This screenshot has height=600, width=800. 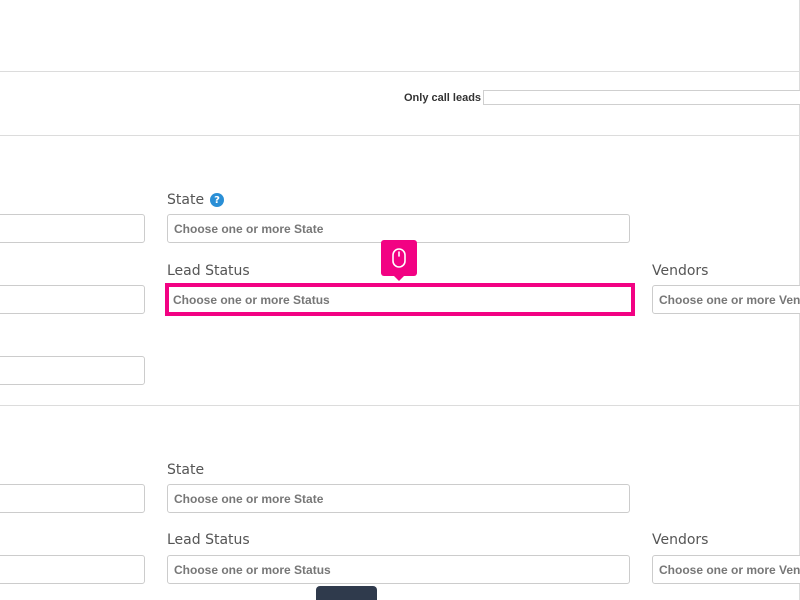 What do you see at coordinates (680, 540) in the screenshot?
I see `section2-vendors-label: Vendors` at bounding box center [680, 540].